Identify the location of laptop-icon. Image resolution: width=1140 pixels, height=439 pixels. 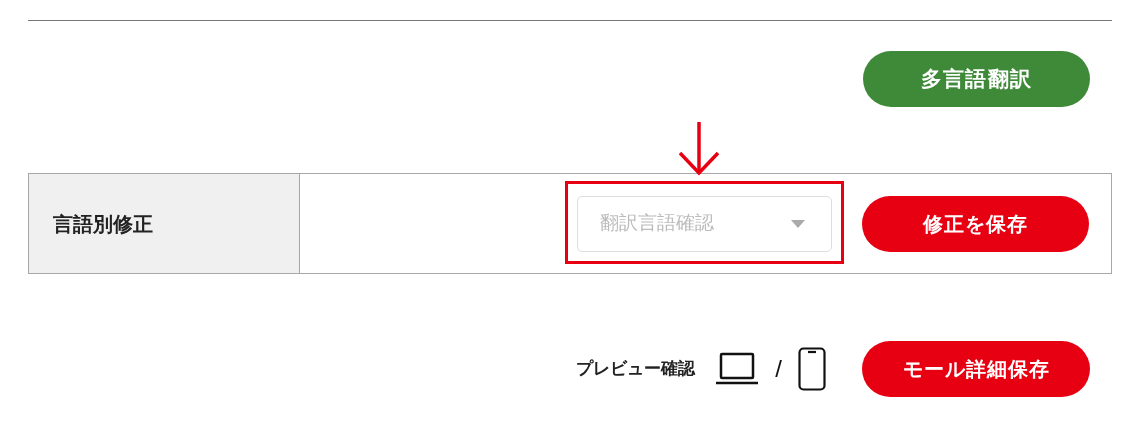
(737, 369).